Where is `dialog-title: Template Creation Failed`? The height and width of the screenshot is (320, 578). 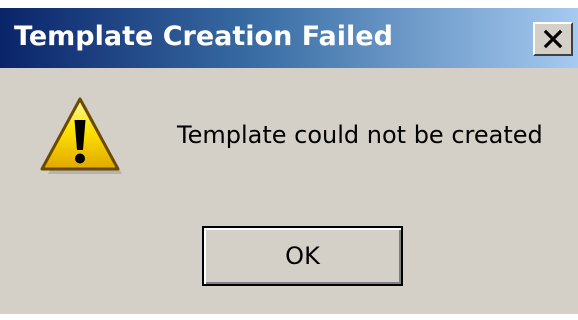
dialog-title: Template Creation Failed is located at coordinates (203, 36).